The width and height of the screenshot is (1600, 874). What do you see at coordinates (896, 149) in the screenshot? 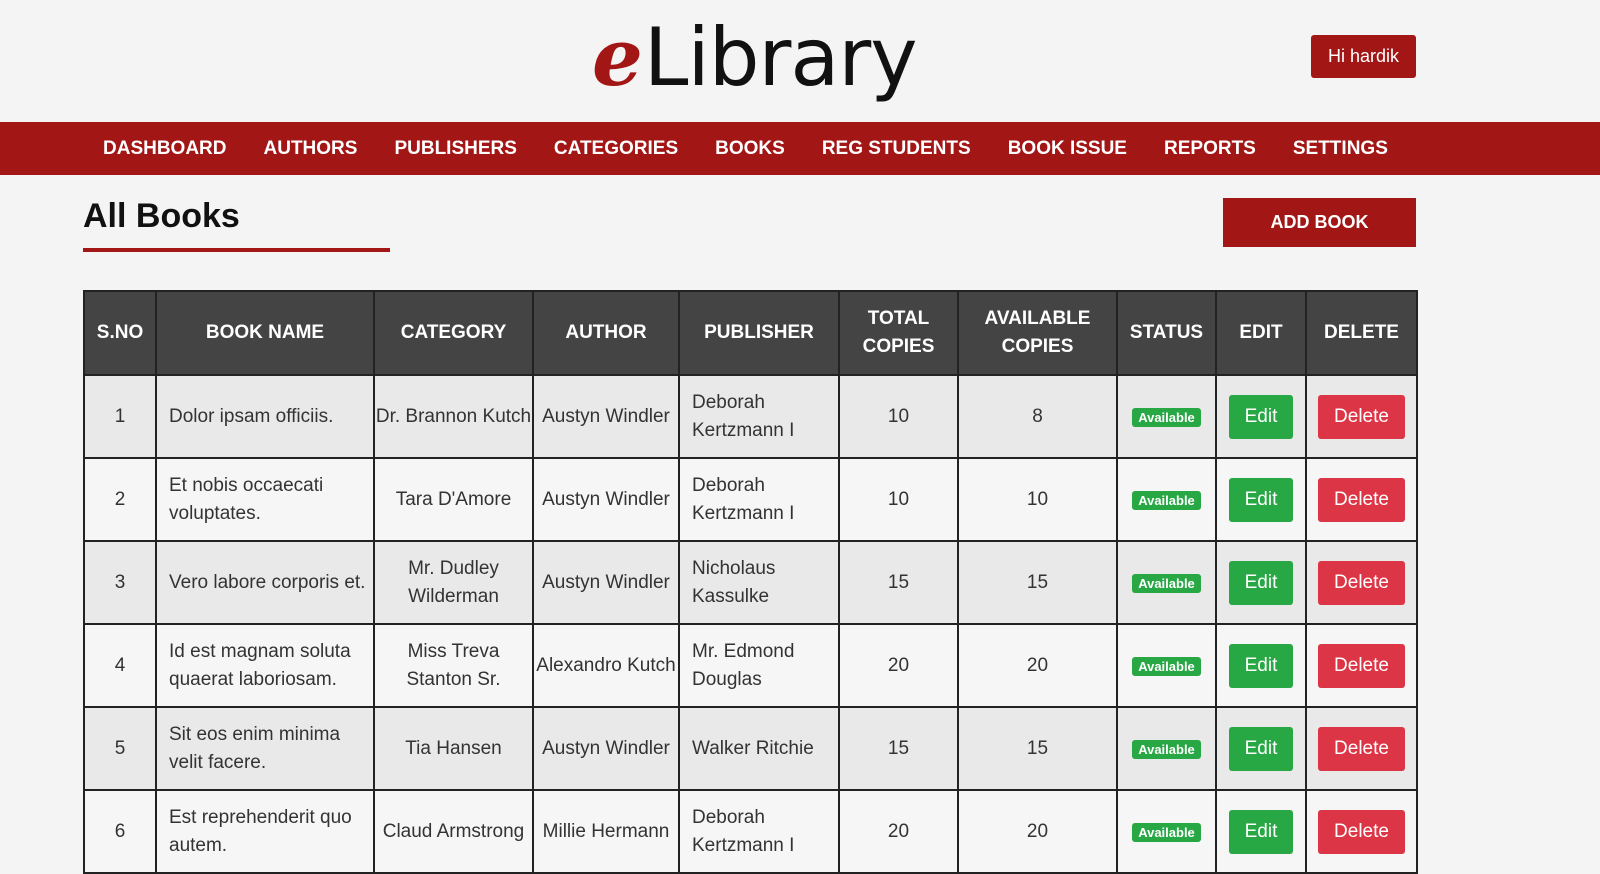
I see `nav-reg-students: REG STUDENTS` at bounding box center [896, 149].